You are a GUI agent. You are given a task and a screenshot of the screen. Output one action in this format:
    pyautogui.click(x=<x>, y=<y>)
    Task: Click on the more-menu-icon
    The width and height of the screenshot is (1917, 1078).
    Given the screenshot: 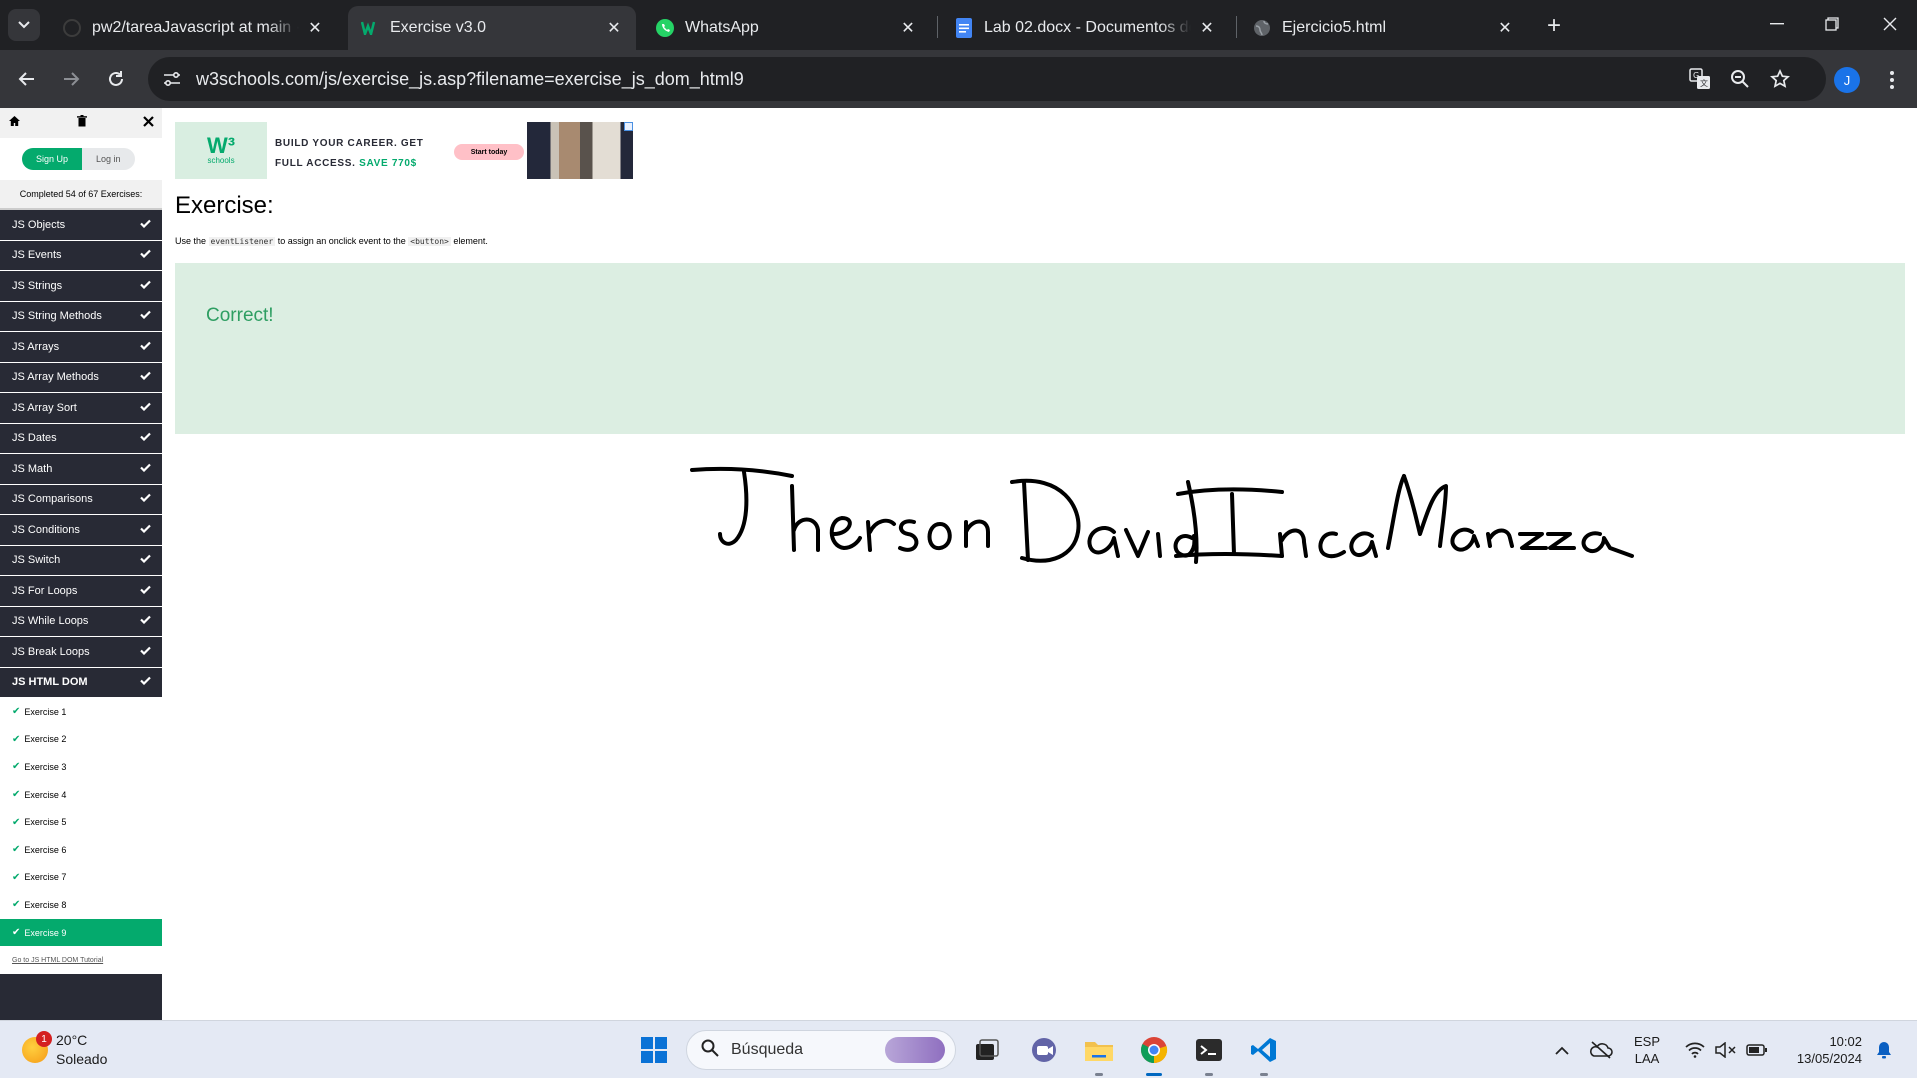 What is the action you would take?
    pyautogui.click(x=1892, y=80)
    